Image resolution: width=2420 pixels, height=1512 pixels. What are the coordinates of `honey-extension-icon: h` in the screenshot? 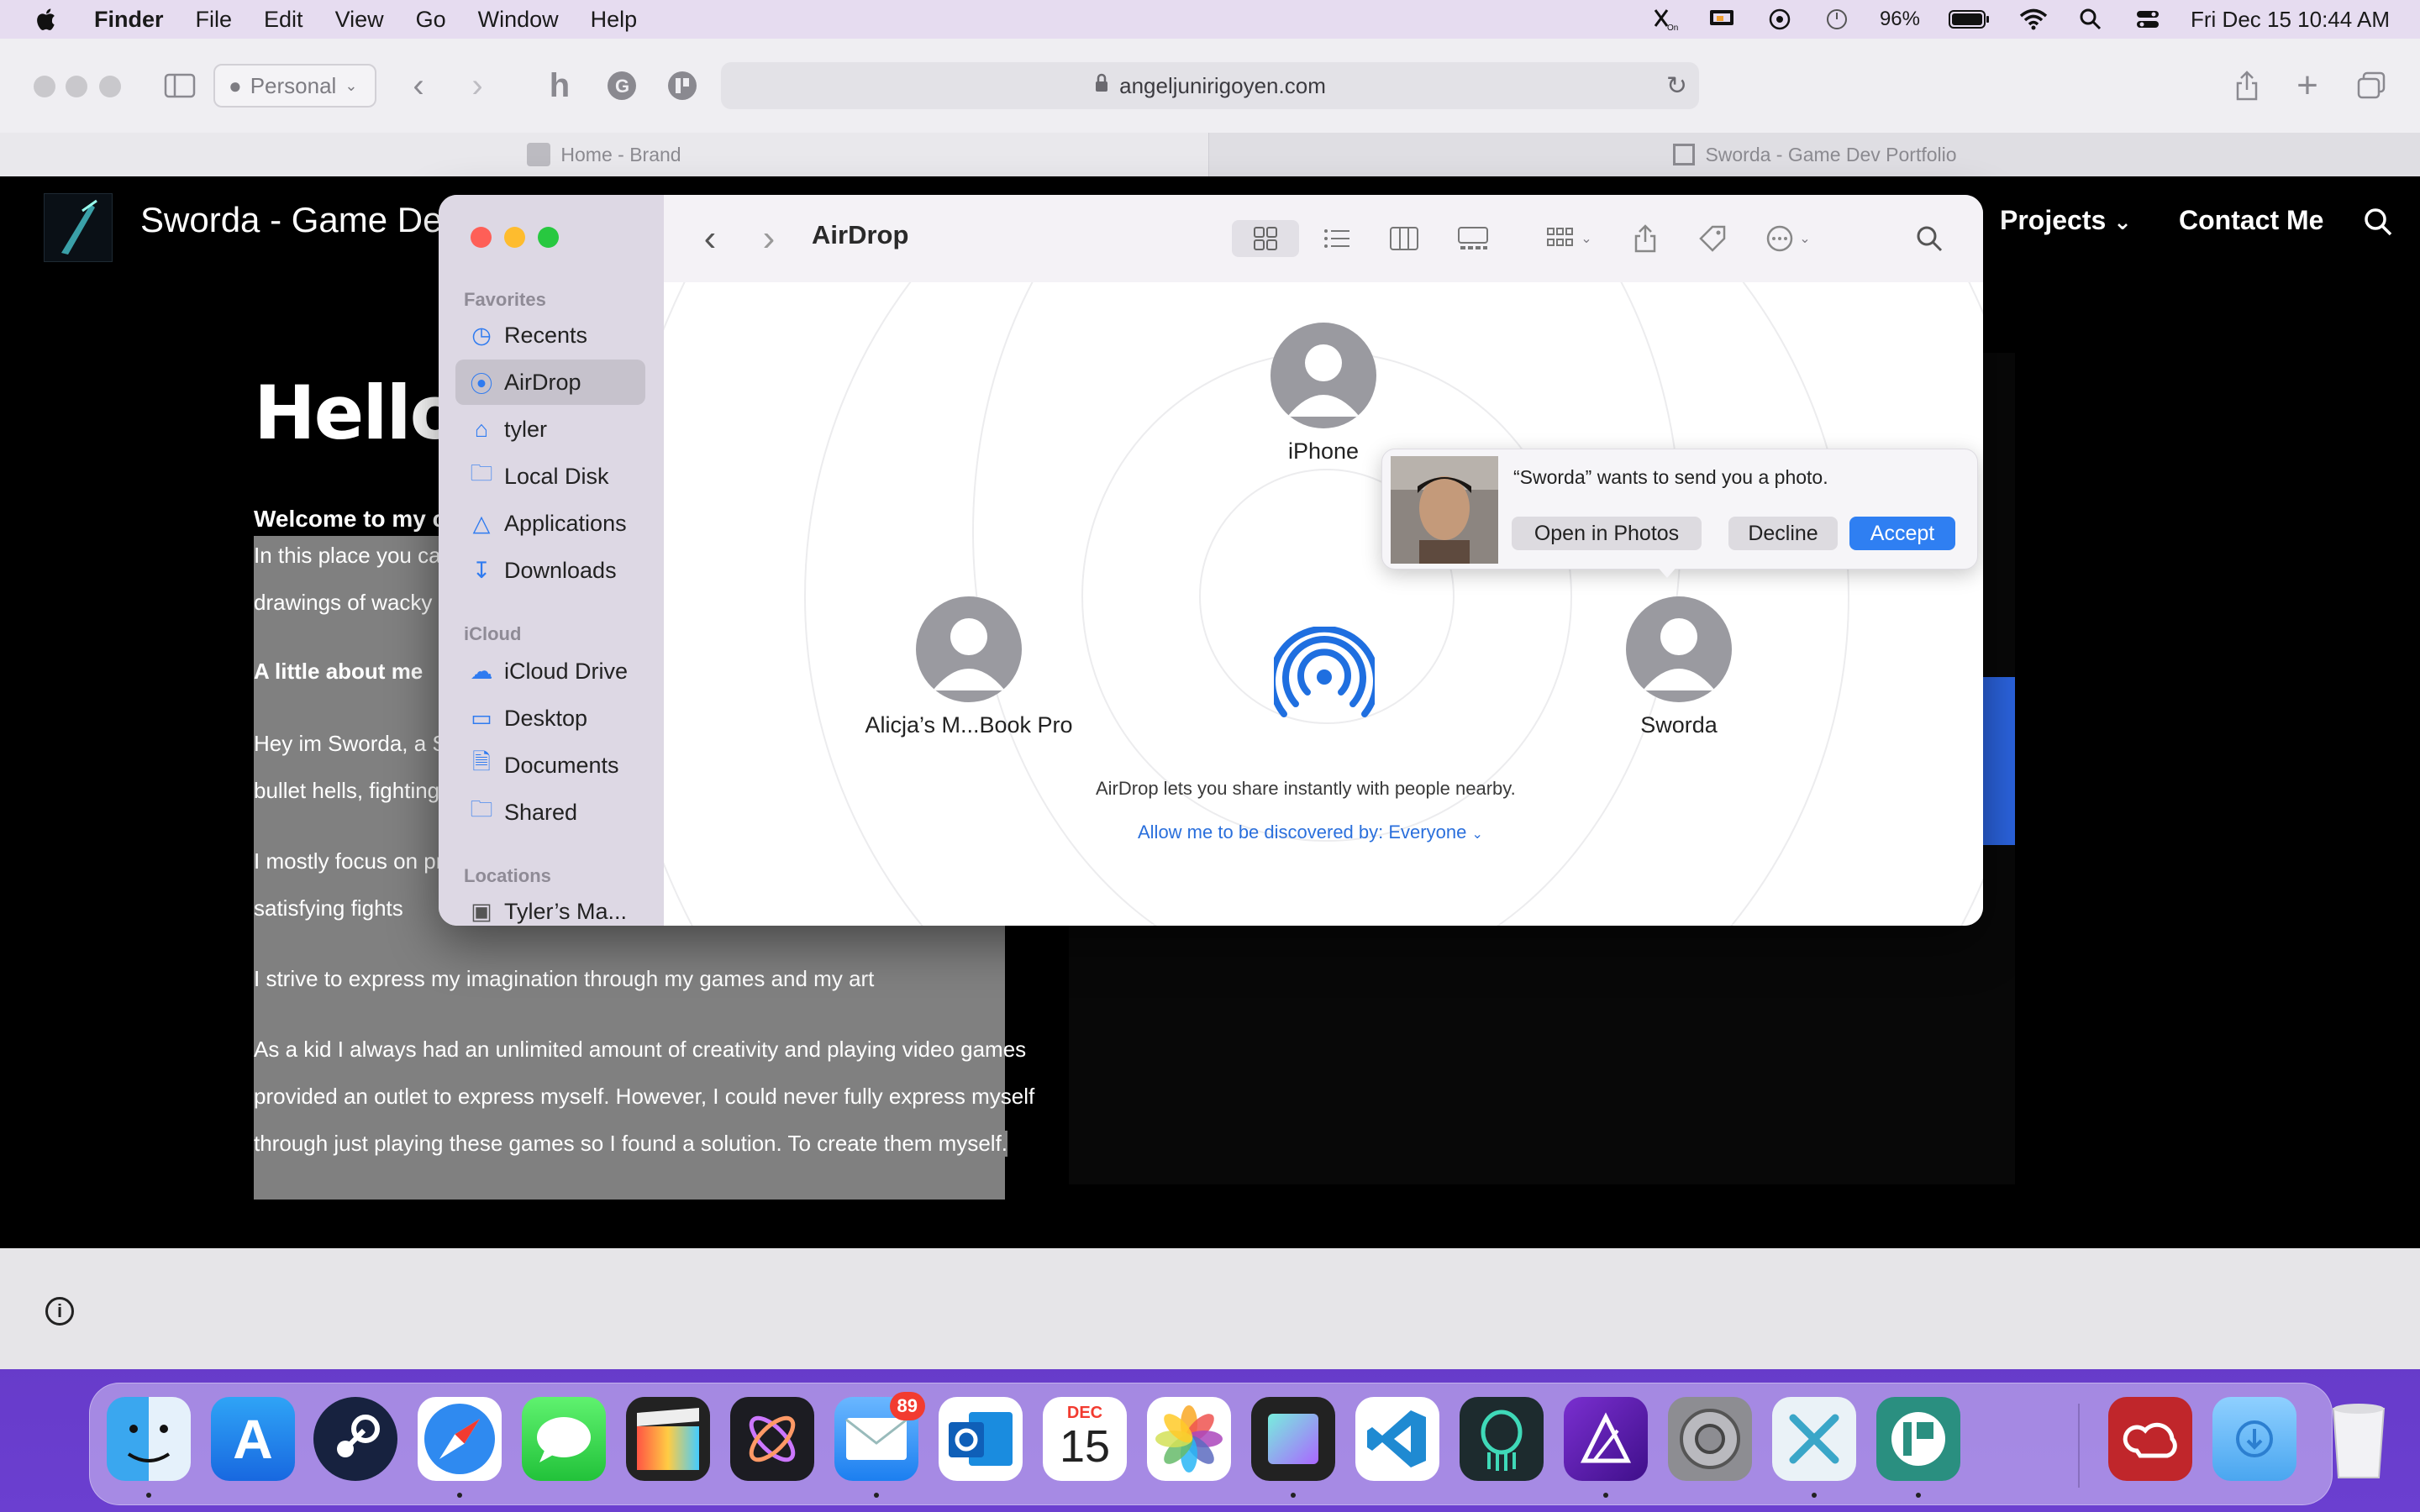 It's located at (559, 85).